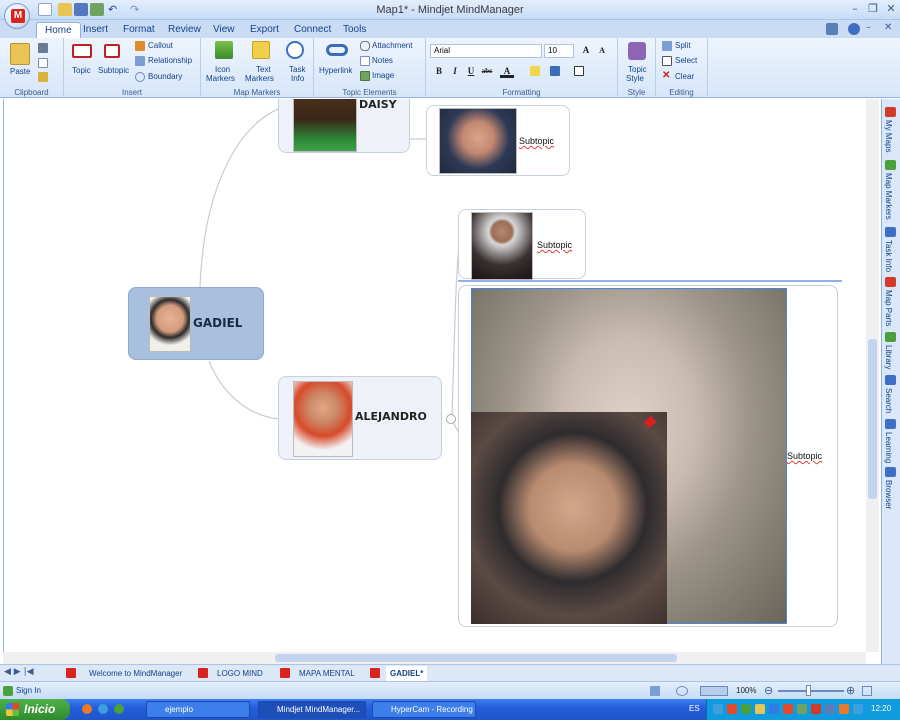 This screenshot has height=720, width=900. What do you see at coordinates (850, 690) in the screenshot?
I see `zoom-in-icon: ⊕` at bounding box center [850, 690].